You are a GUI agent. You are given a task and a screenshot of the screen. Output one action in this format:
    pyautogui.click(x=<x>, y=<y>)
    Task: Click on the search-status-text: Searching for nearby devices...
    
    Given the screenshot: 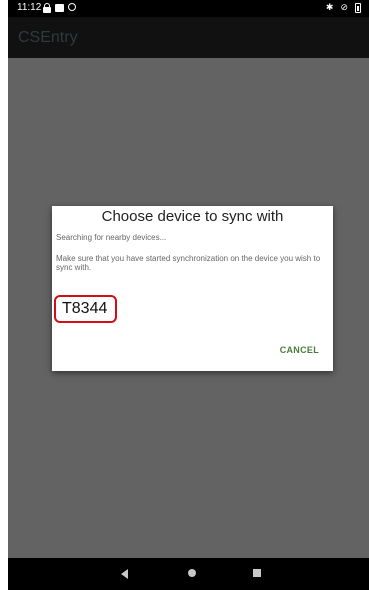 What is the action you would take?
    pyautogui.click(x=111, y=237)
    